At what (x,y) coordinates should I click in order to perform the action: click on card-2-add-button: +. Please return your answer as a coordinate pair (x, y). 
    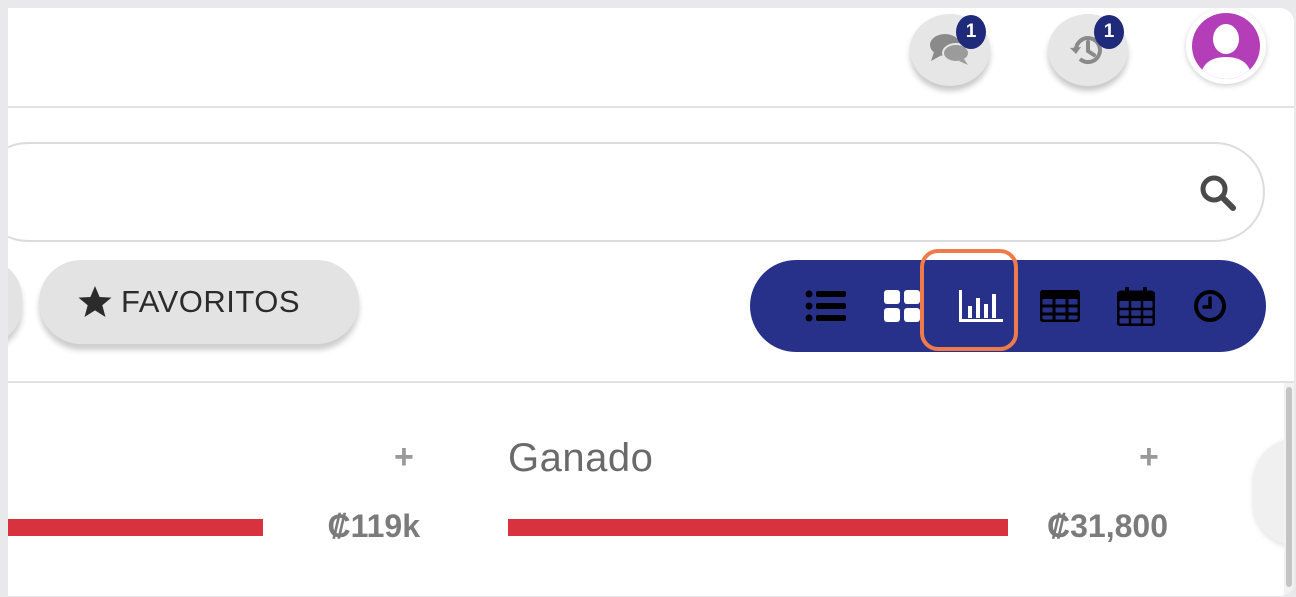
    Looking at the image, I should click on (1149, 457).